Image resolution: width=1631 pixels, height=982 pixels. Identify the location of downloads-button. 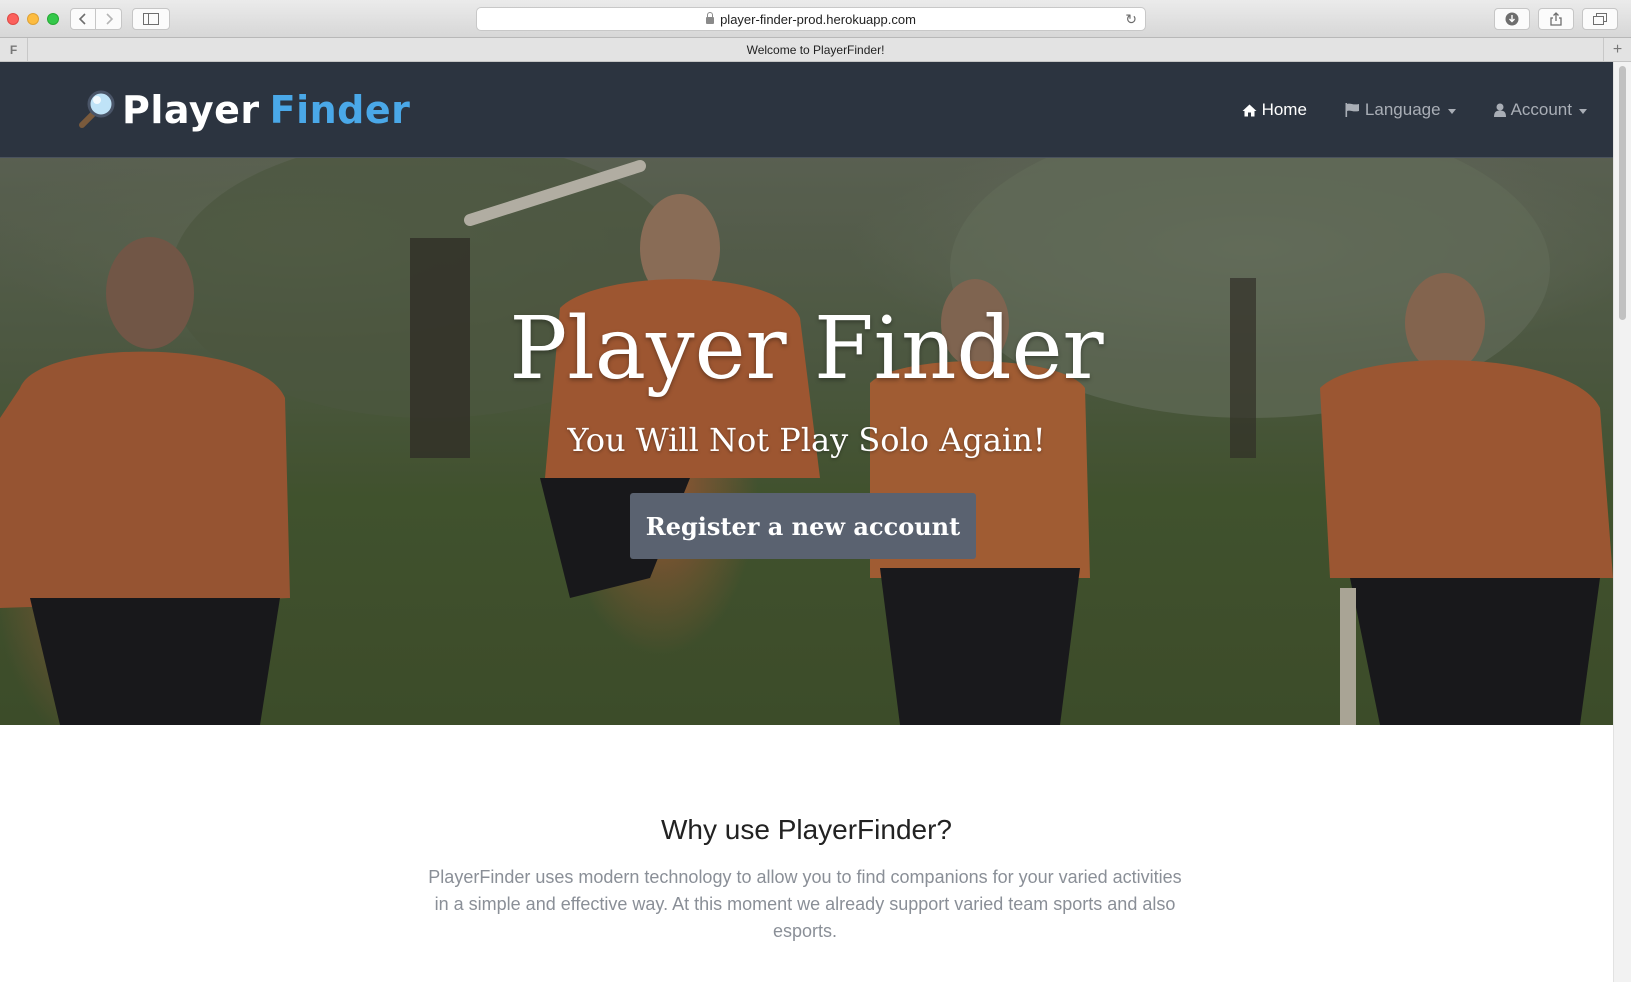
(1512, 19).